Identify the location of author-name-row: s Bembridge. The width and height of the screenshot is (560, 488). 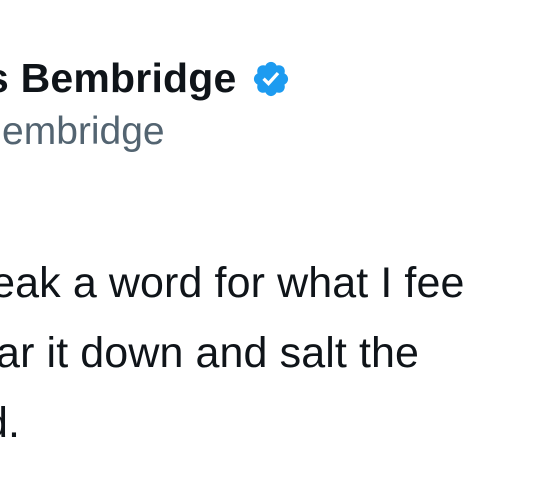
(145, 78).